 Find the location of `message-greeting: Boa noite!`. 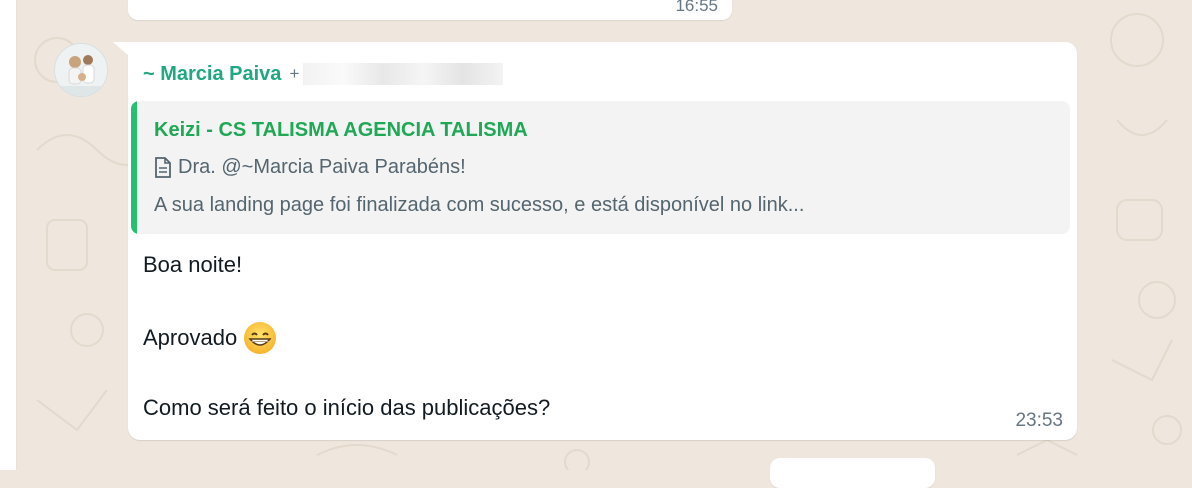

message-greeting: Boa noite! is located at coordinates (193, 264).